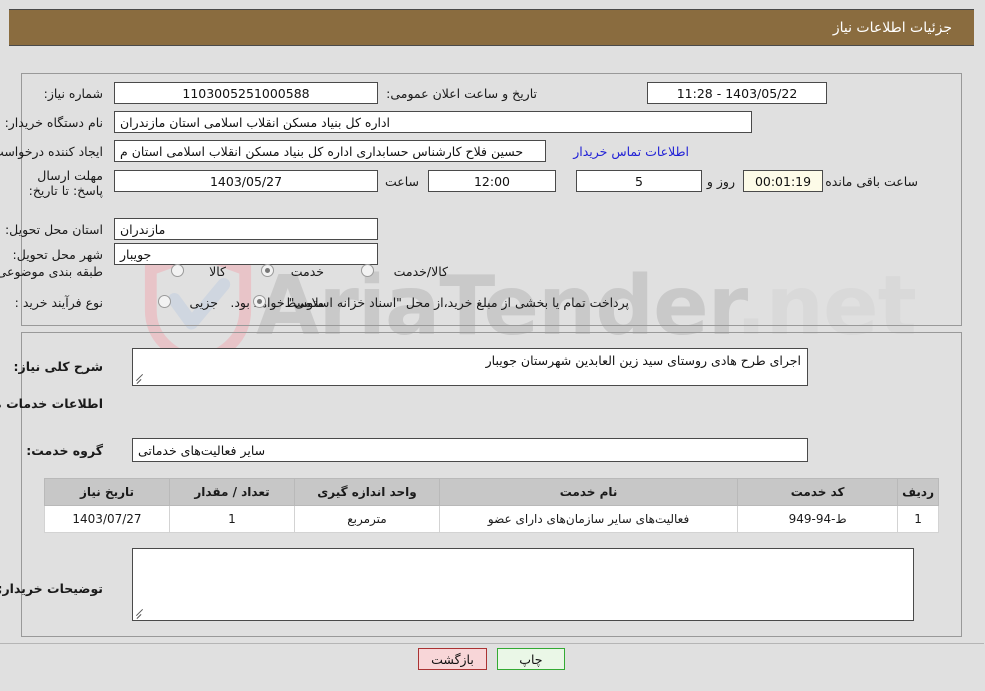 Image resolution: width=985 pixels, height=691 pixels. I want to click on days-and-label: روز و, so click(721, 181).